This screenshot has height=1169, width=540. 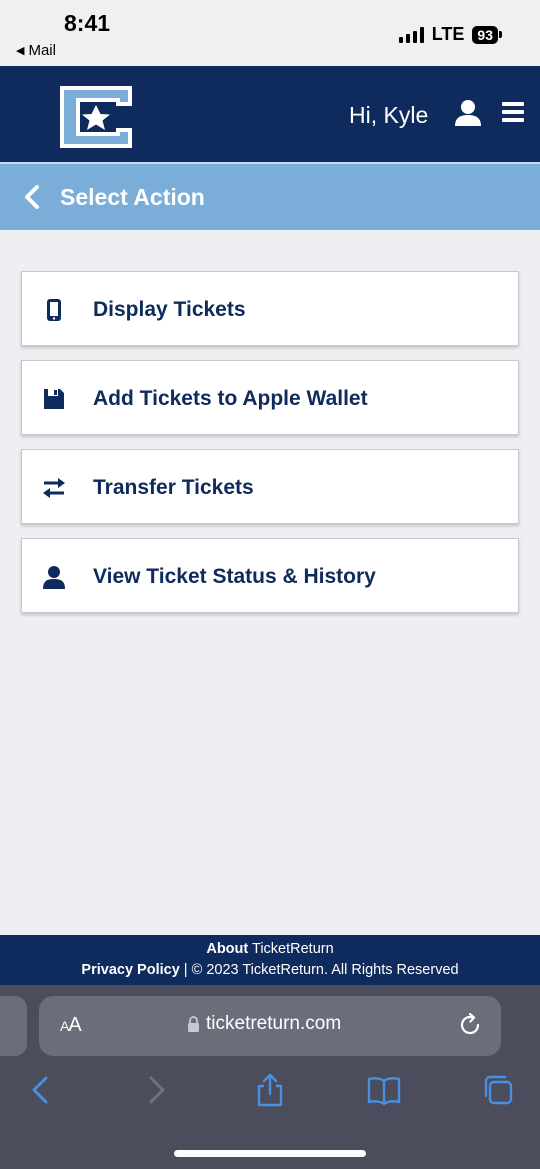 I want to click on transfer-tickets-button: Transfer Tickets, so click(x=270, y=486).